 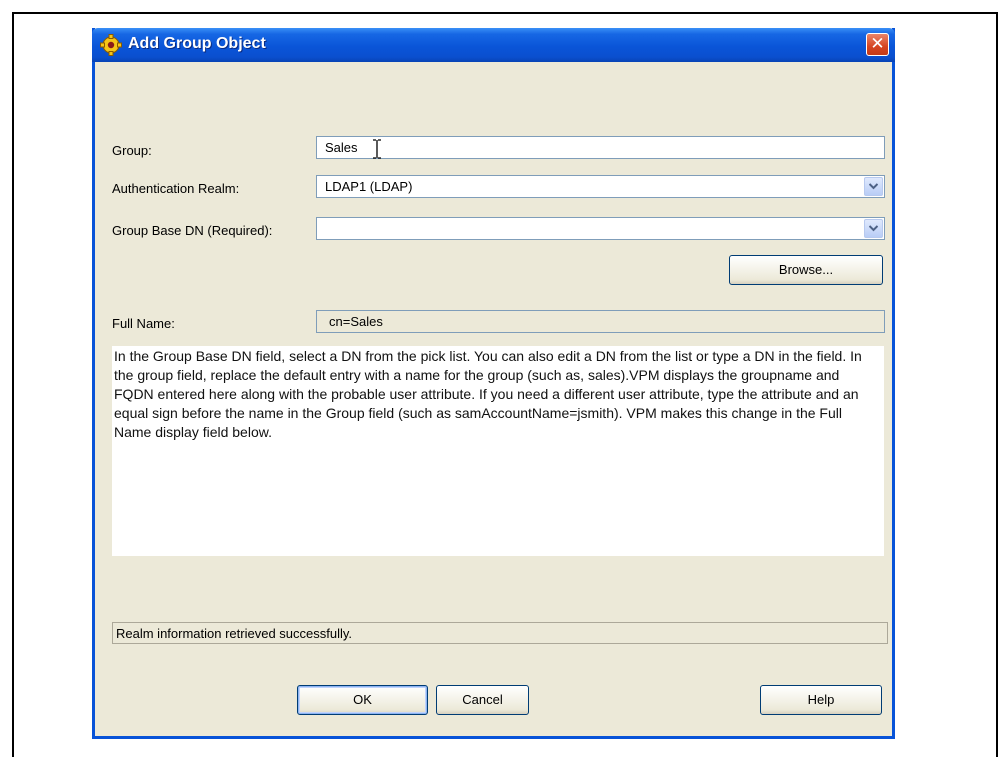 I want to click on ok-button: OK, so click(x=362, y=700).